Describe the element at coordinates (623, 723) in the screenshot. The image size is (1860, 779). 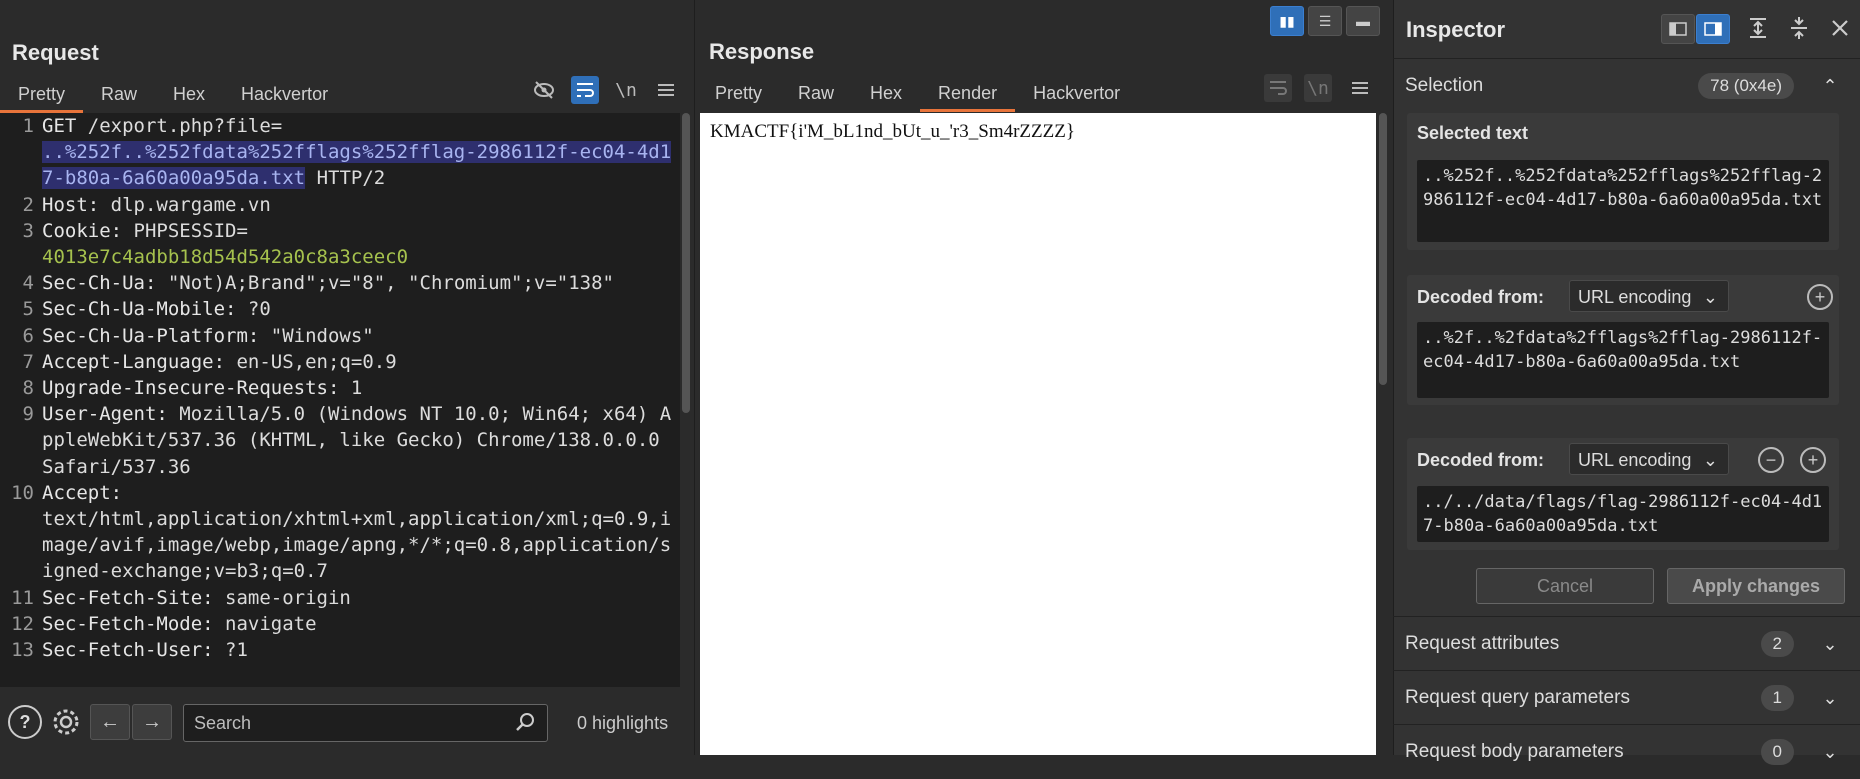
I see `highlights-count: 0 highlights` at that location.